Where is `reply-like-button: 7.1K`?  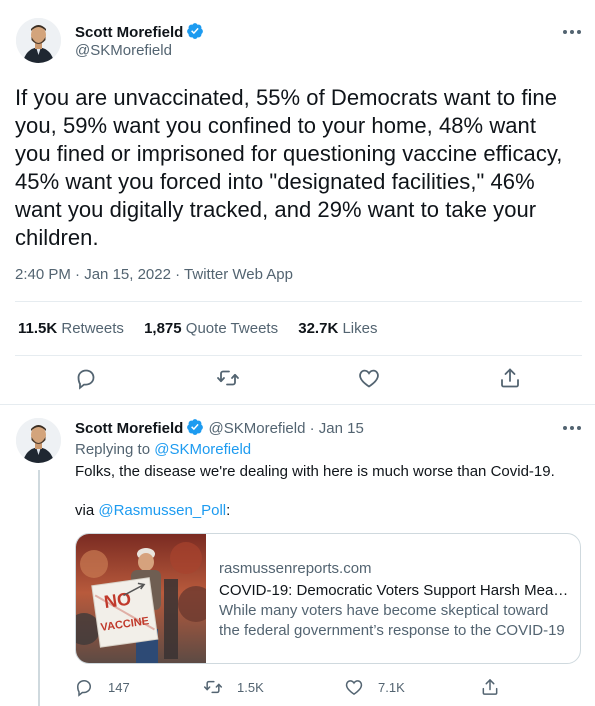
reply-like-button: 7.1K is located at coordinates (374, 687).